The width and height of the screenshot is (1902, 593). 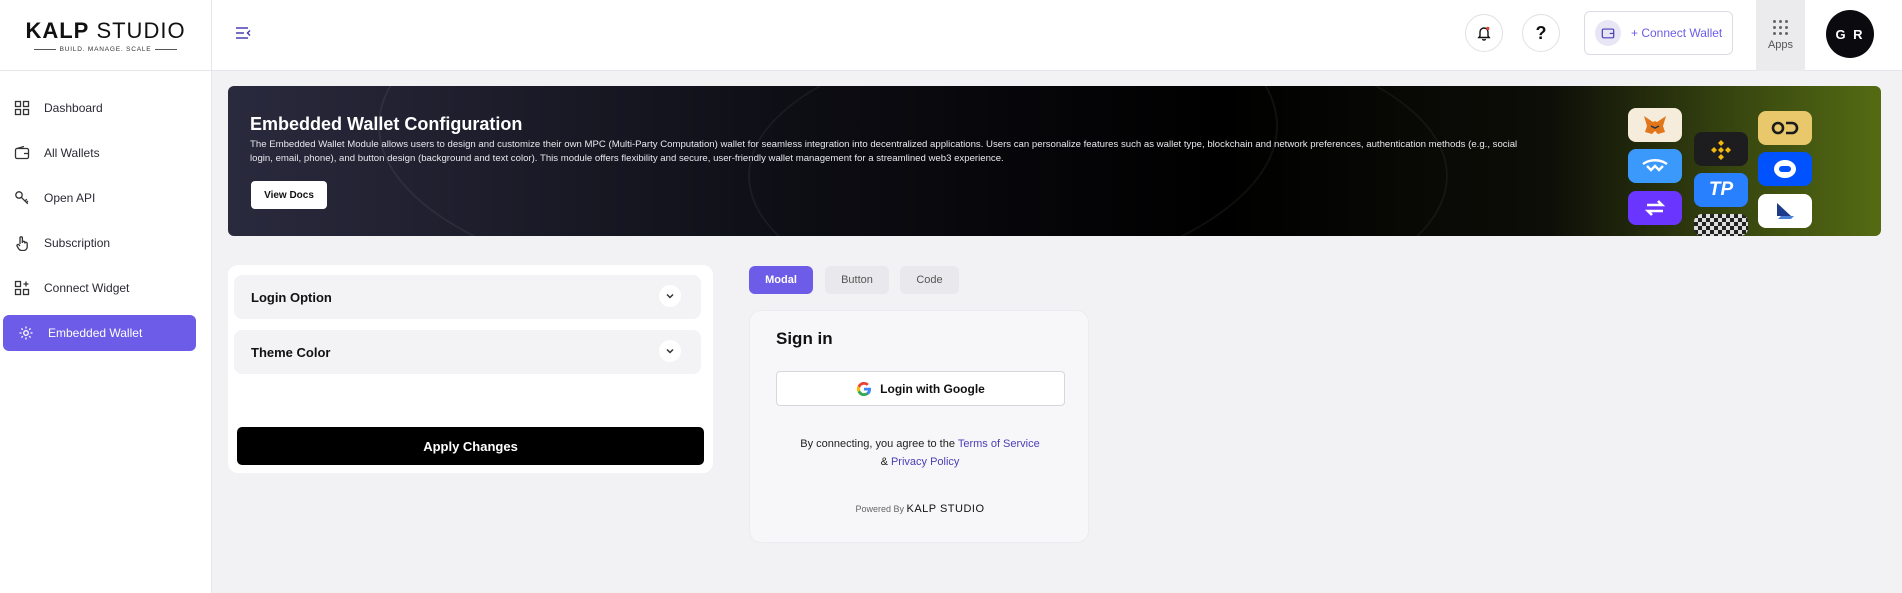 I want to click on key-icon, so click(x=22, y=198).